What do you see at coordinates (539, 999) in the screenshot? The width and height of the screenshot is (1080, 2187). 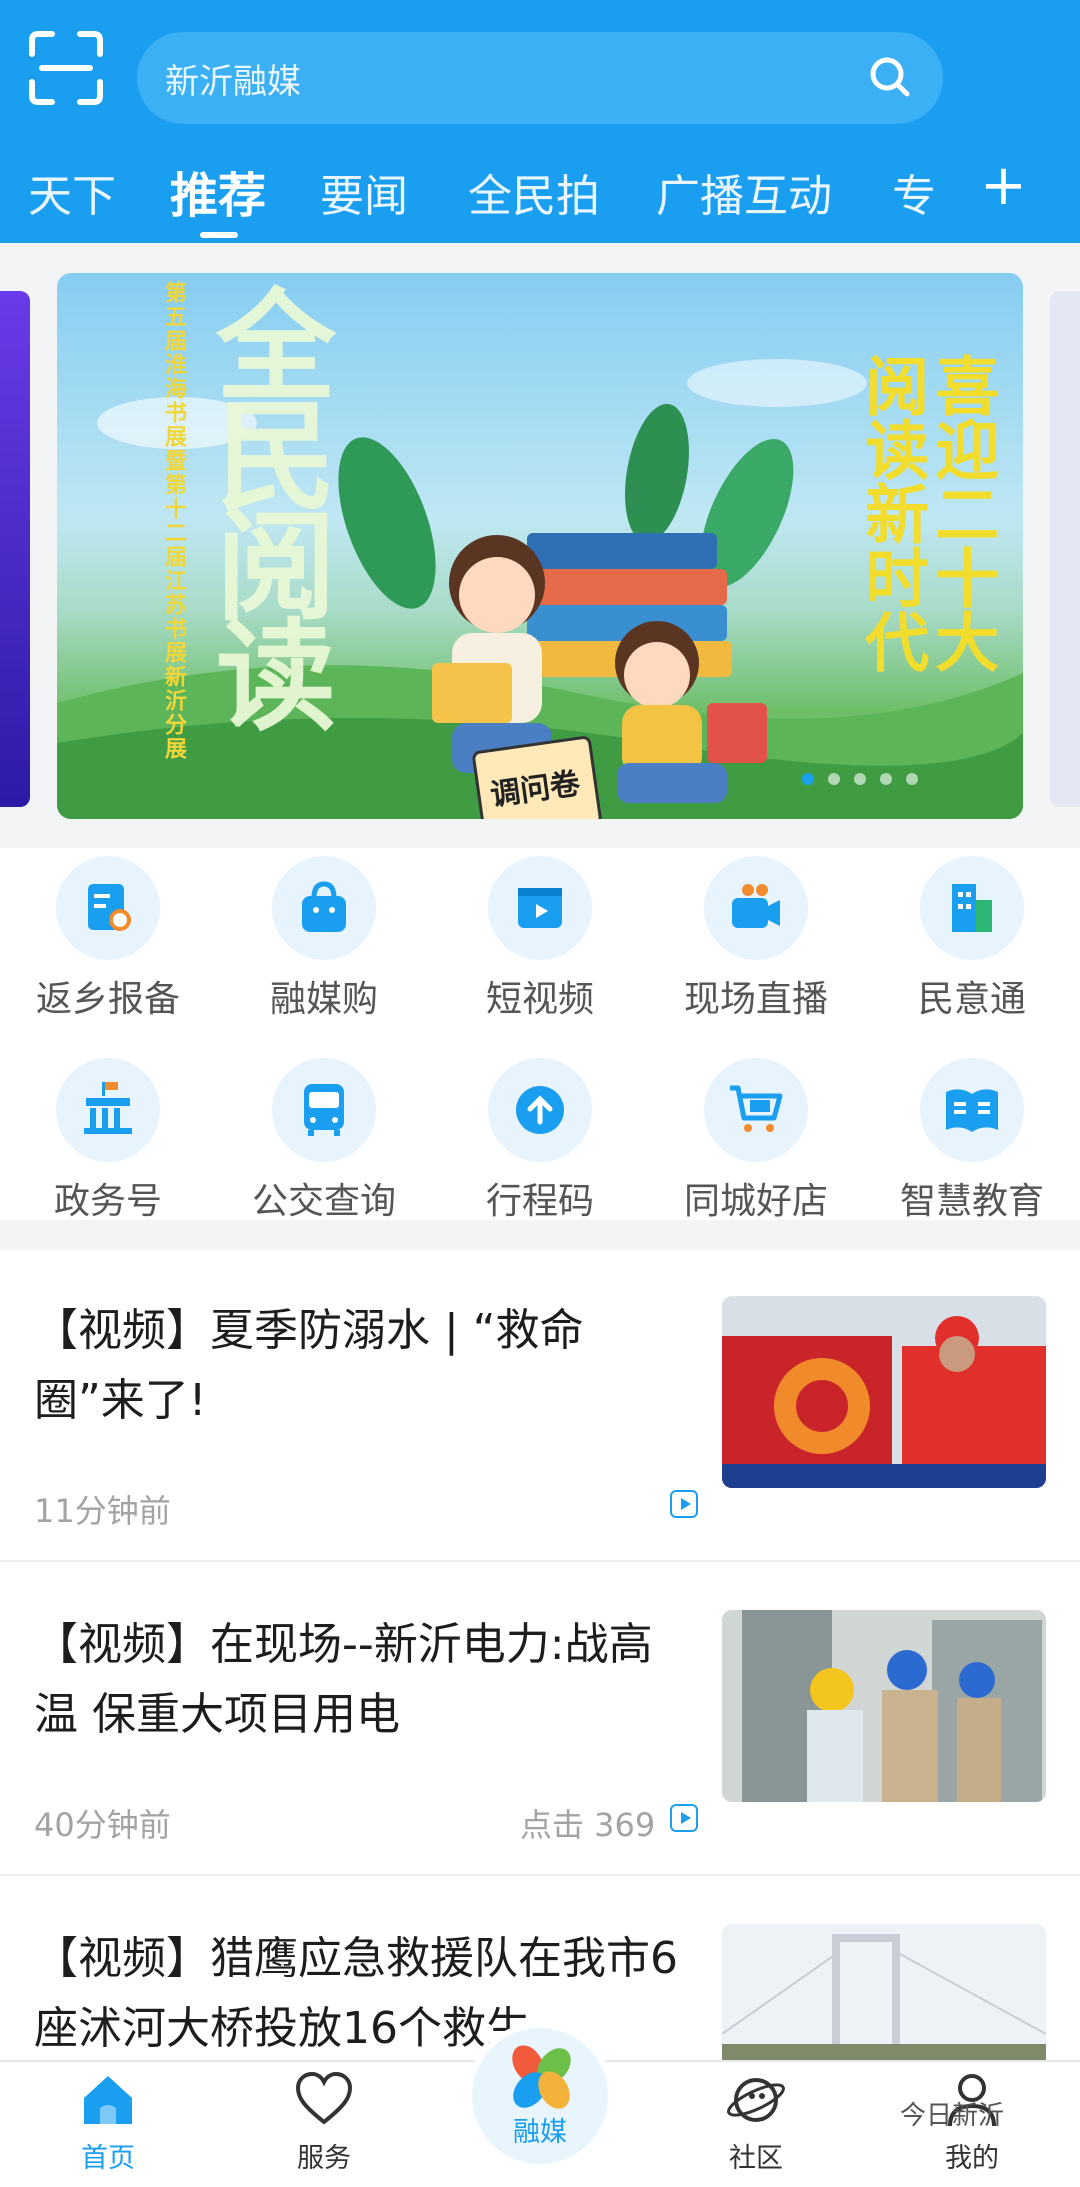 I see `service-label: 短视频` at bounding box center [539, 999].